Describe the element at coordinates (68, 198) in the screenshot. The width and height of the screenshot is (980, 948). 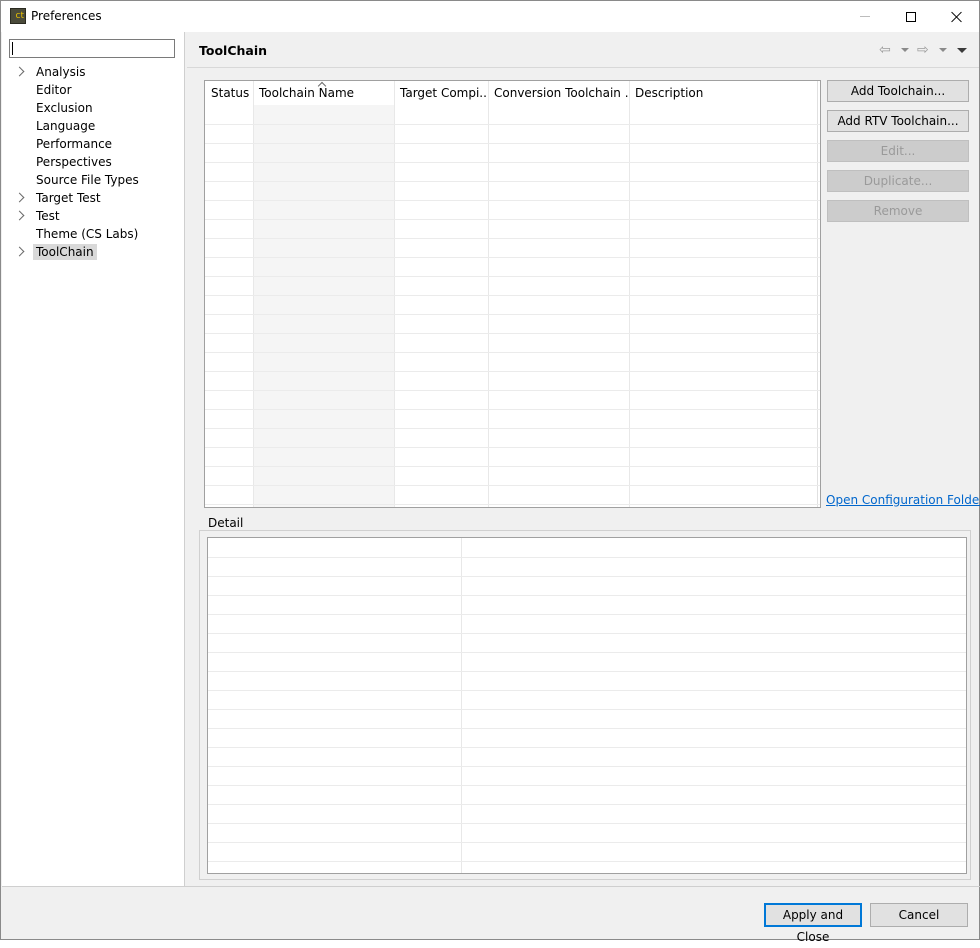
I see `tree-item-label: Target Test` at that location.